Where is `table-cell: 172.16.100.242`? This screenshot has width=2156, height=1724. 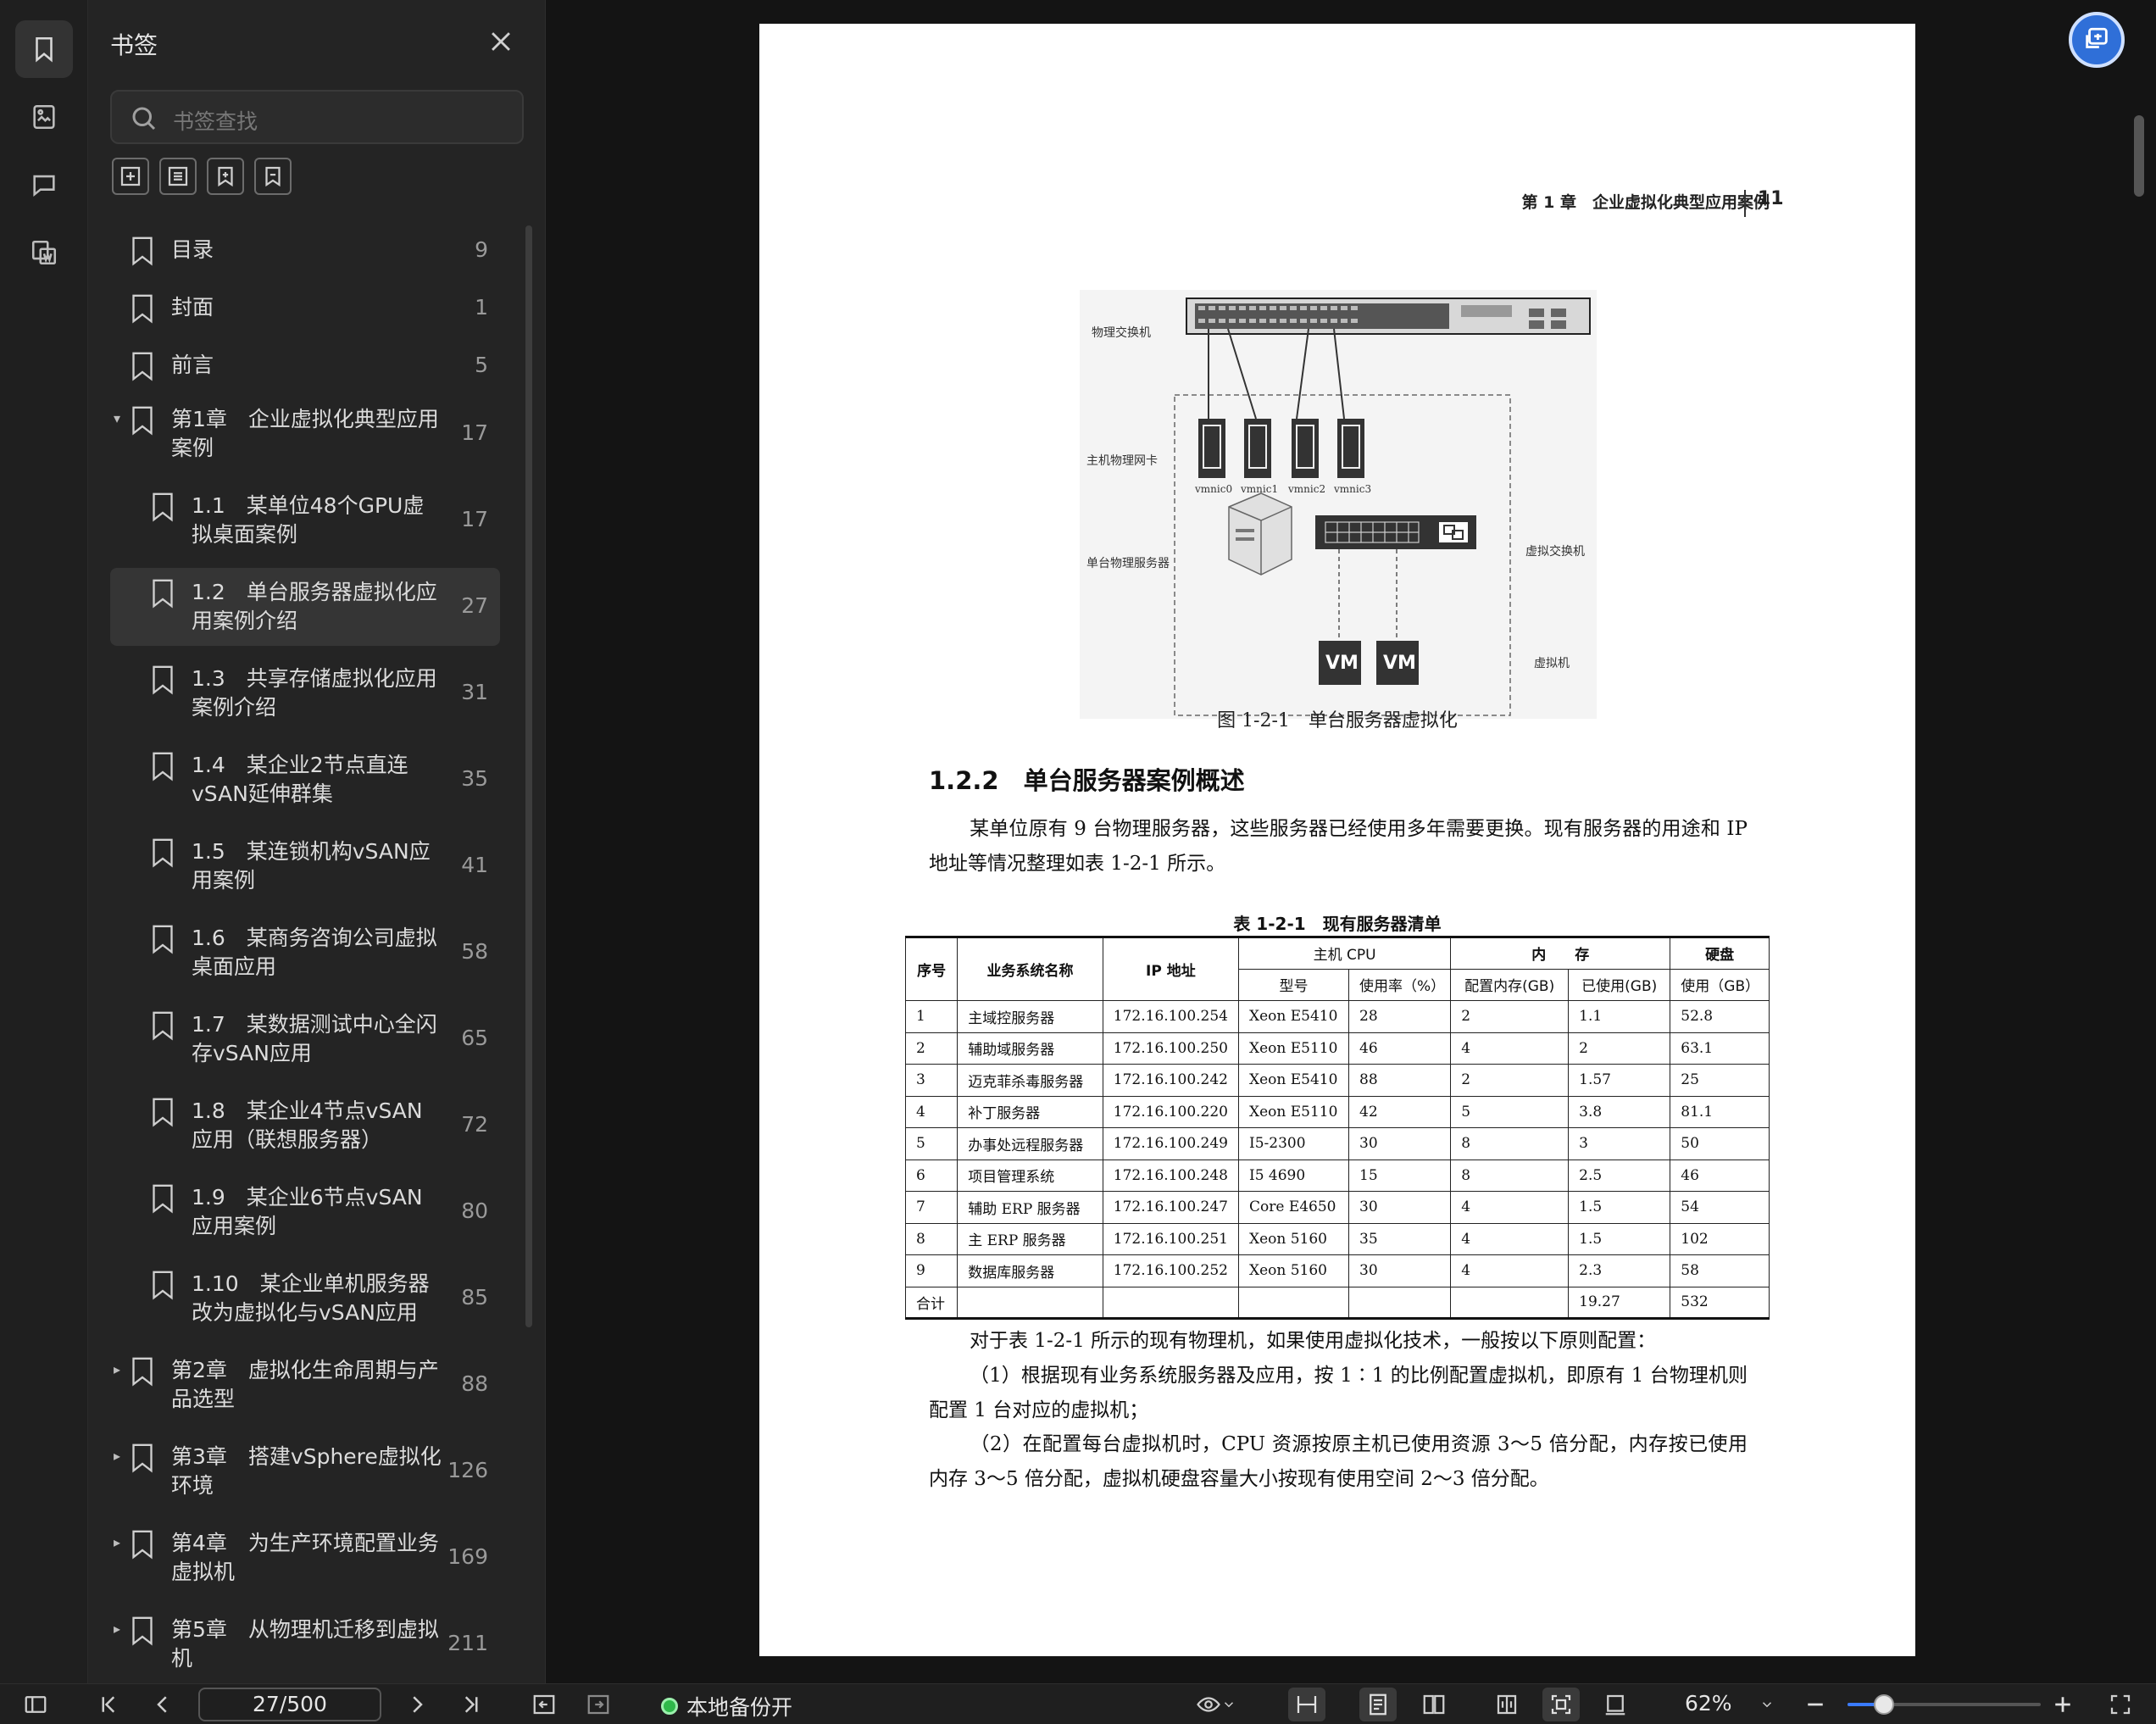
table-cell: 172.16.100.242 is located at coordinates (1170, 1080).